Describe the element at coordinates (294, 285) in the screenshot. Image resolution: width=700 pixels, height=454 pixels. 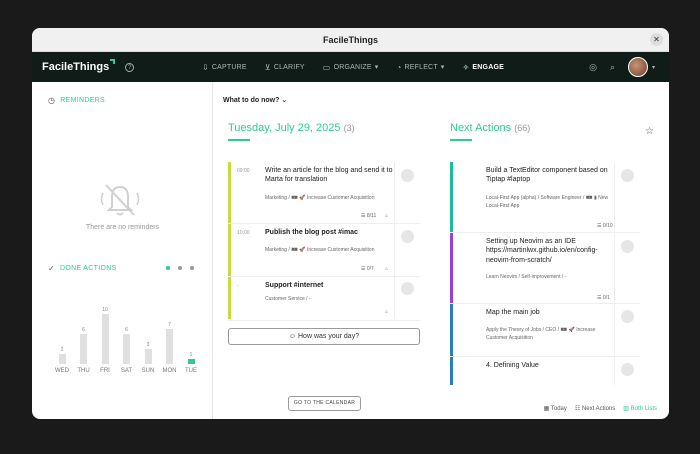
I see `task-title: Support #internet` at that location.